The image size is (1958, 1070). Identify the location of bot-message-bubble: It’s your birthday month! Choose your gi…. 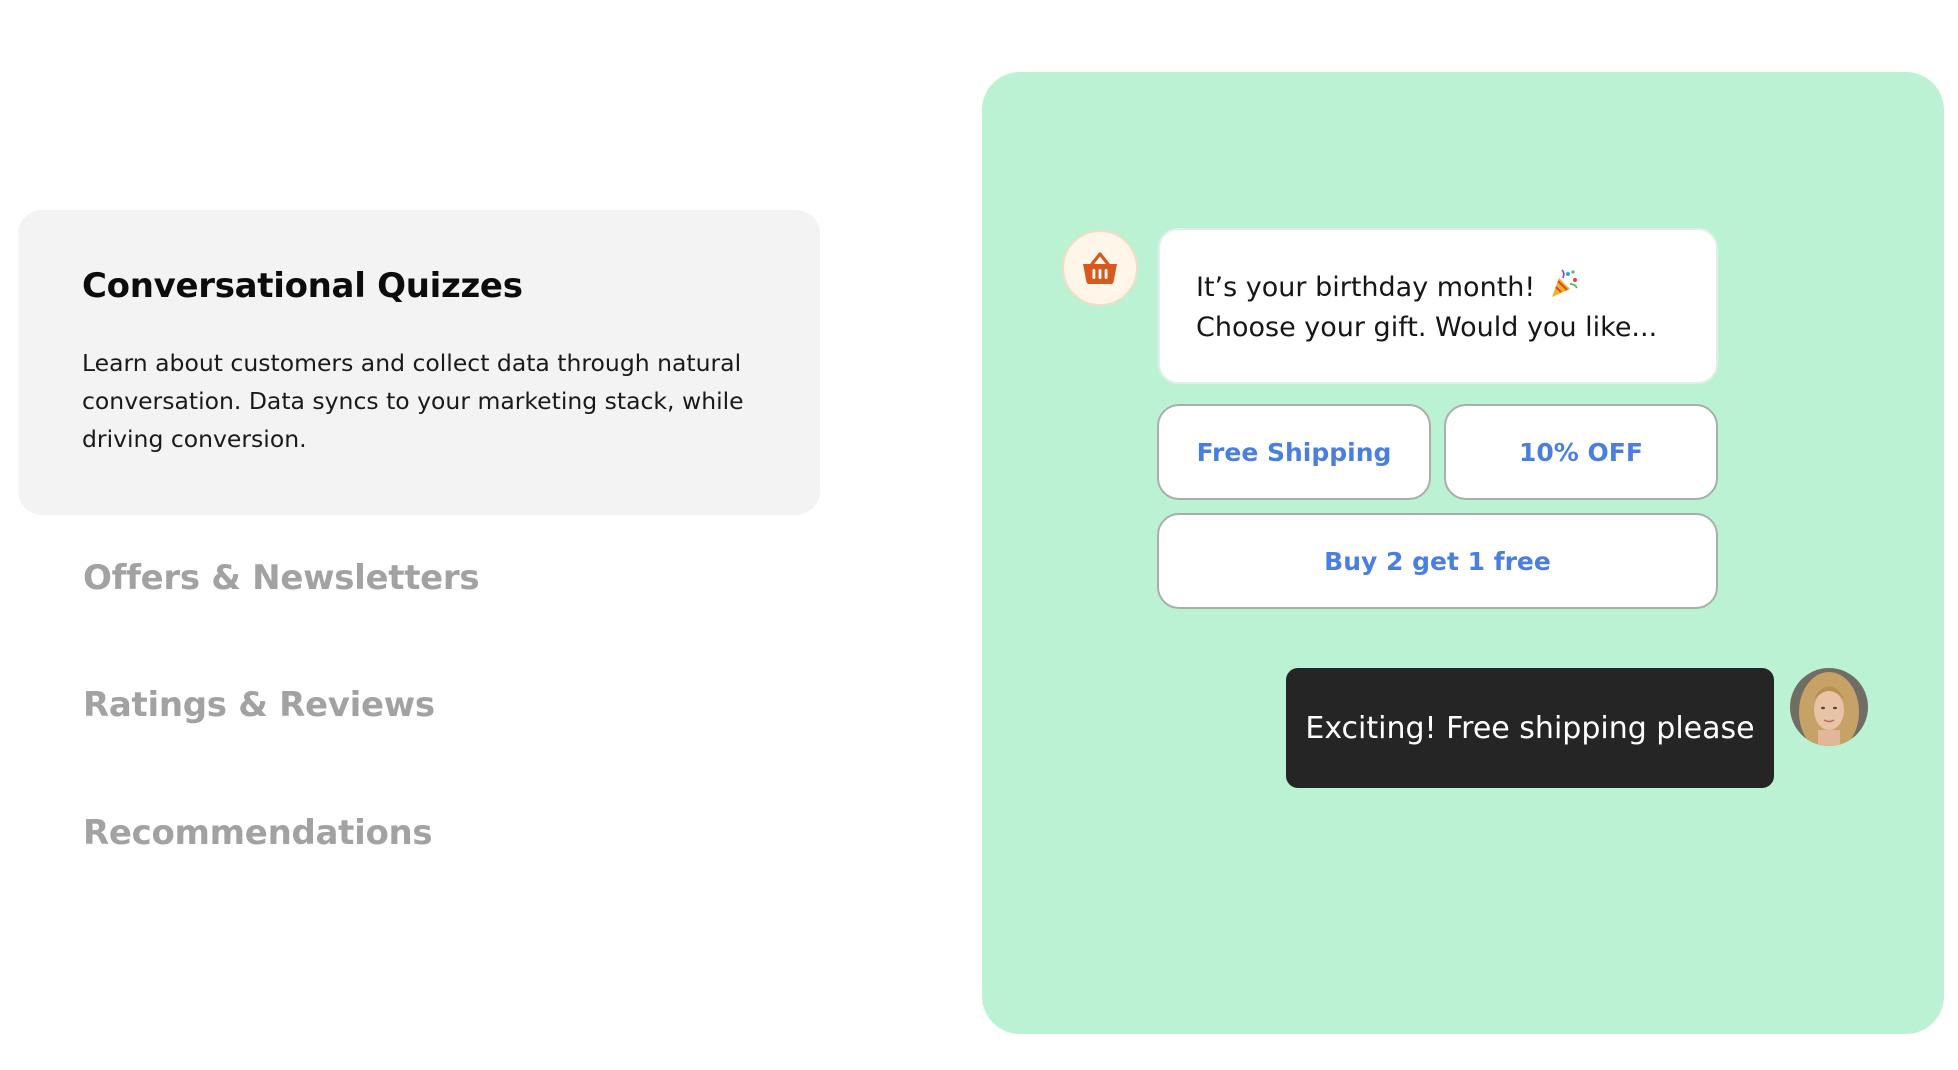
(1438, 306).